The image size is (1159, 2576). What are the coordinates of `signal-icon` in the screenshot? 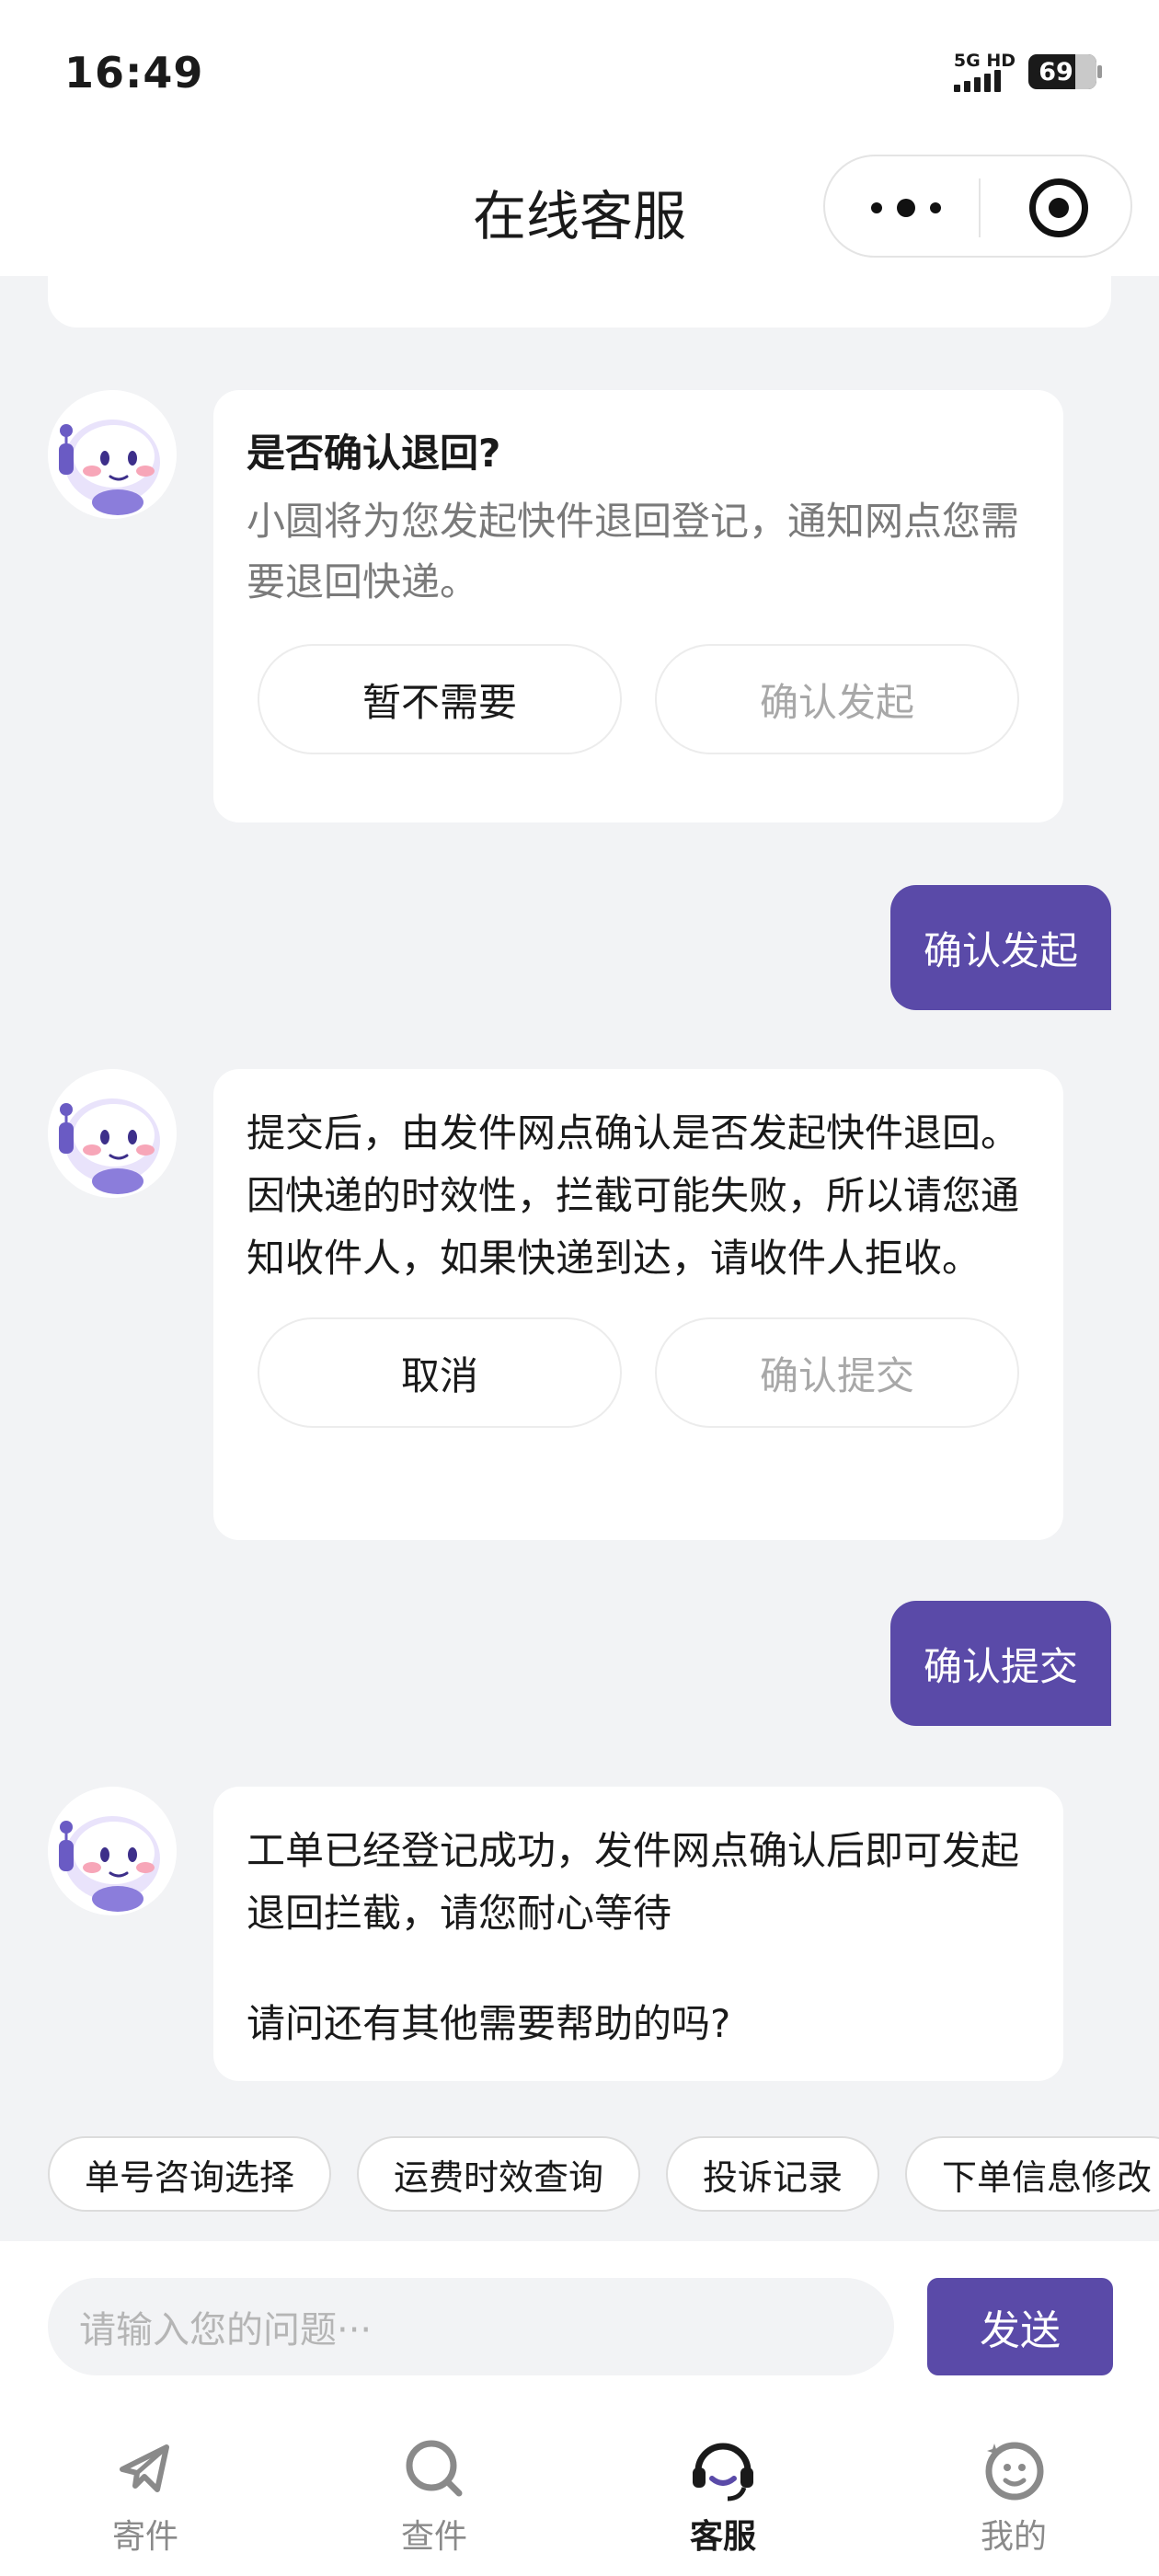 It's located at (977, 81).